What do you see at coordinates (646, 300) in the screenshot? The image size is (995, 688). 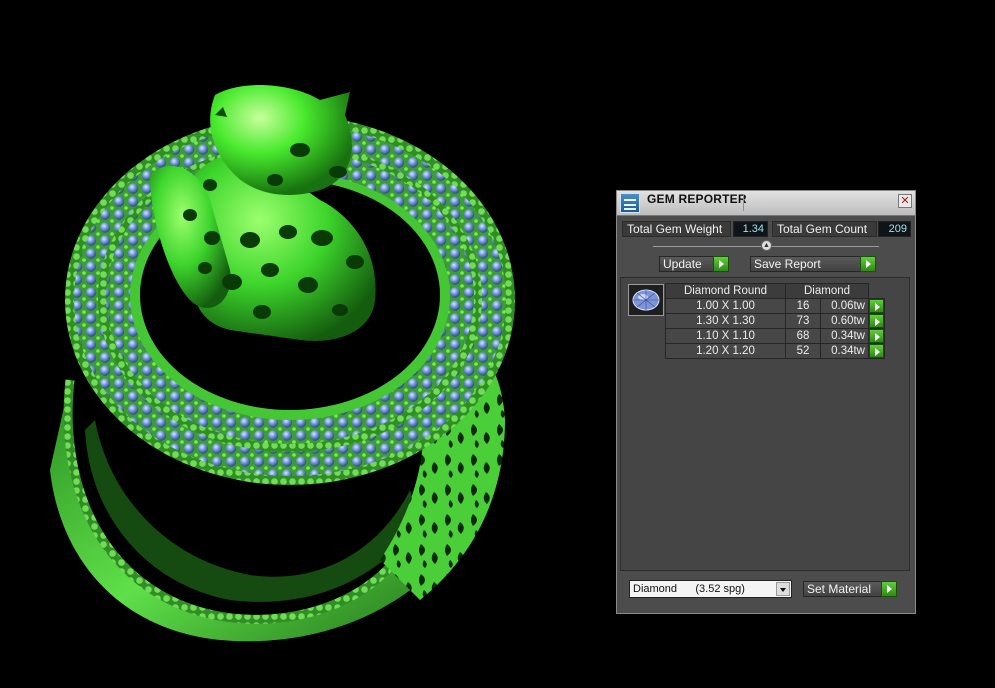 I see `round-diamond-icon` at bounding box center [646, 300].